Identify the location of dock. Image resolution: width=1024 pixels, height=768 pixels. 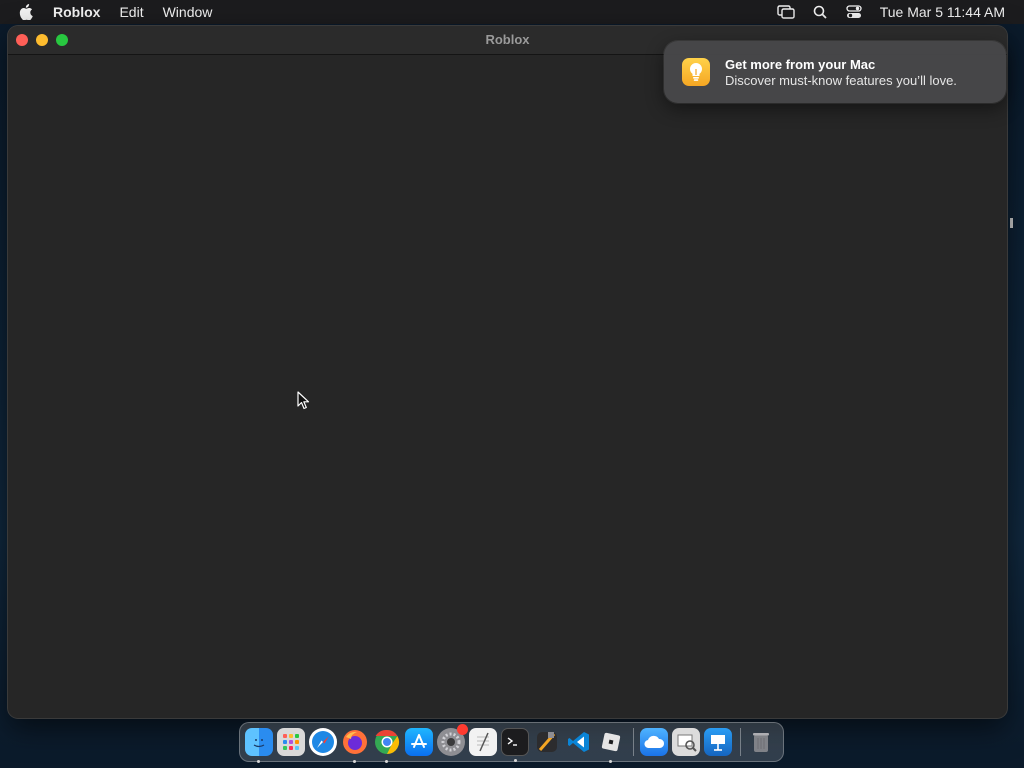
(511, 742).